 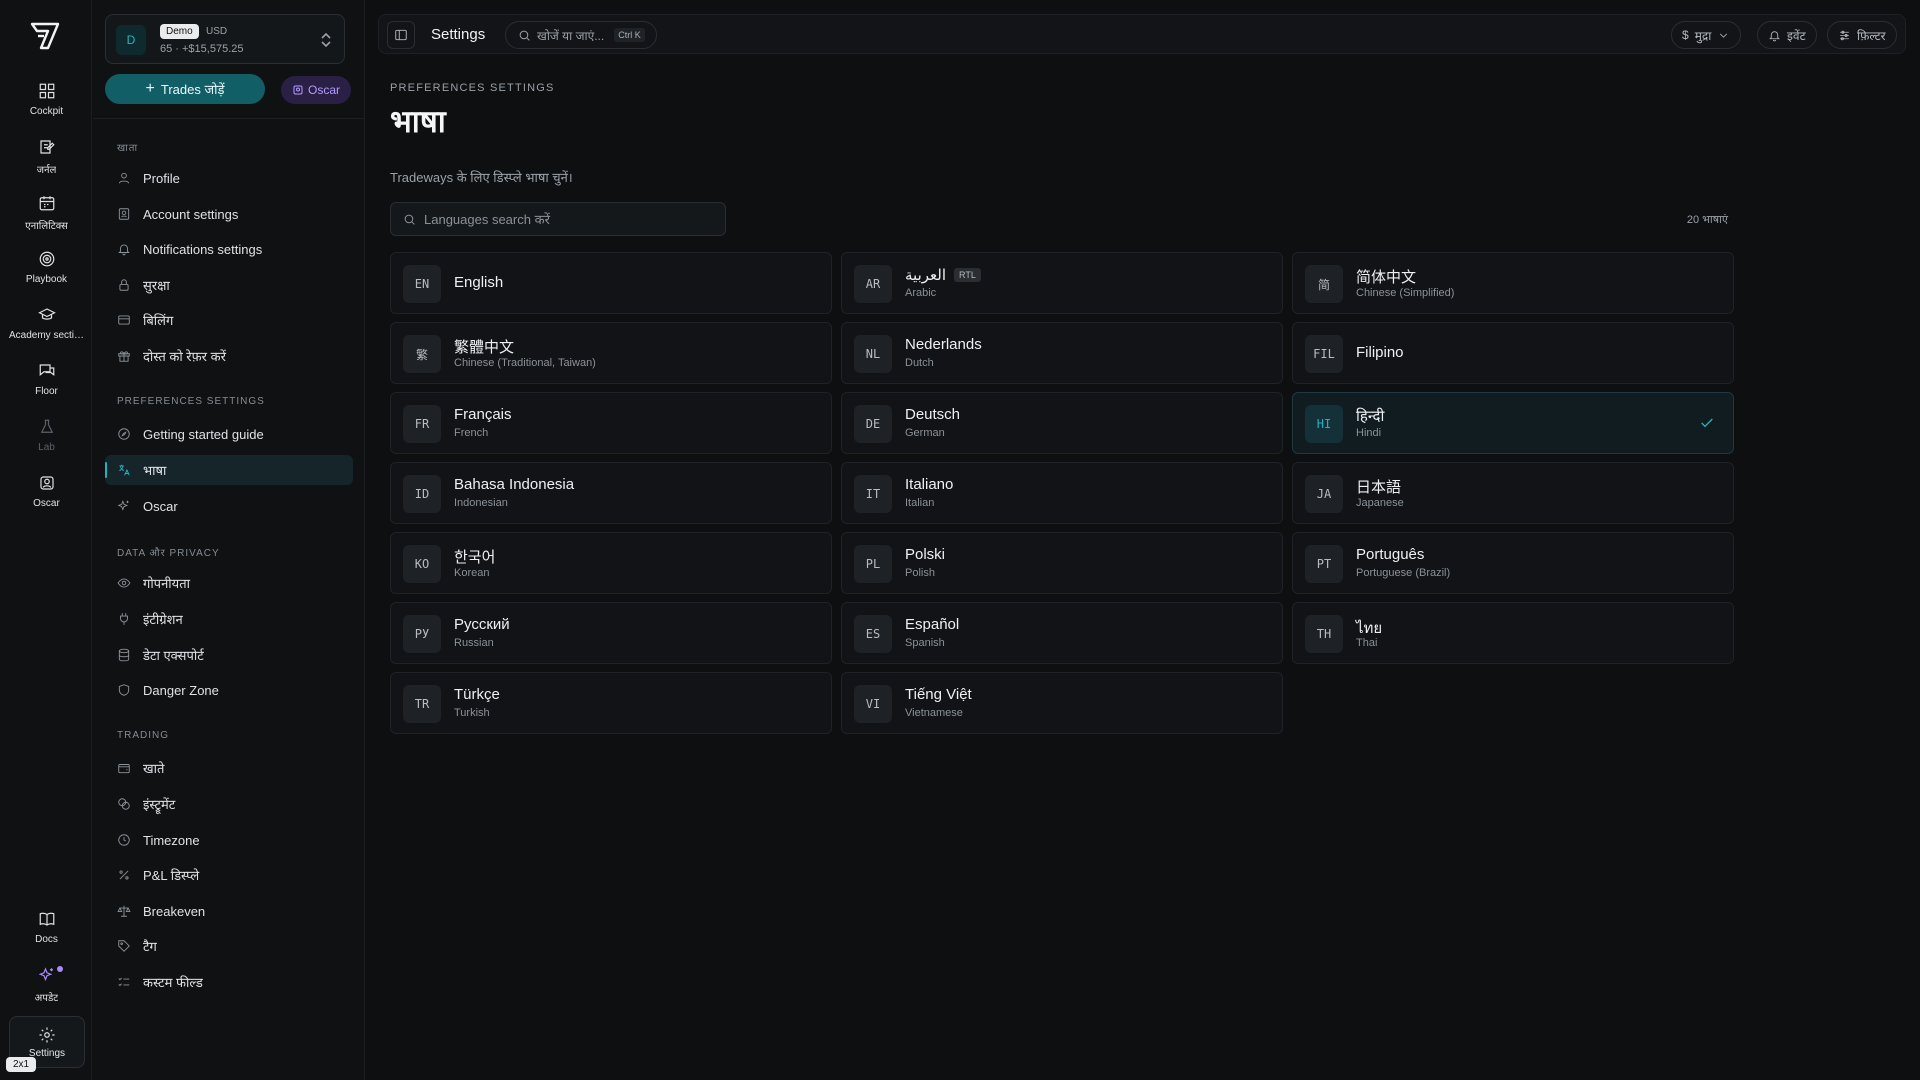 What do you see at coordinates (873, 424) in the screenshot?
I see `language-code: DE` at bounding box center [873, 424].